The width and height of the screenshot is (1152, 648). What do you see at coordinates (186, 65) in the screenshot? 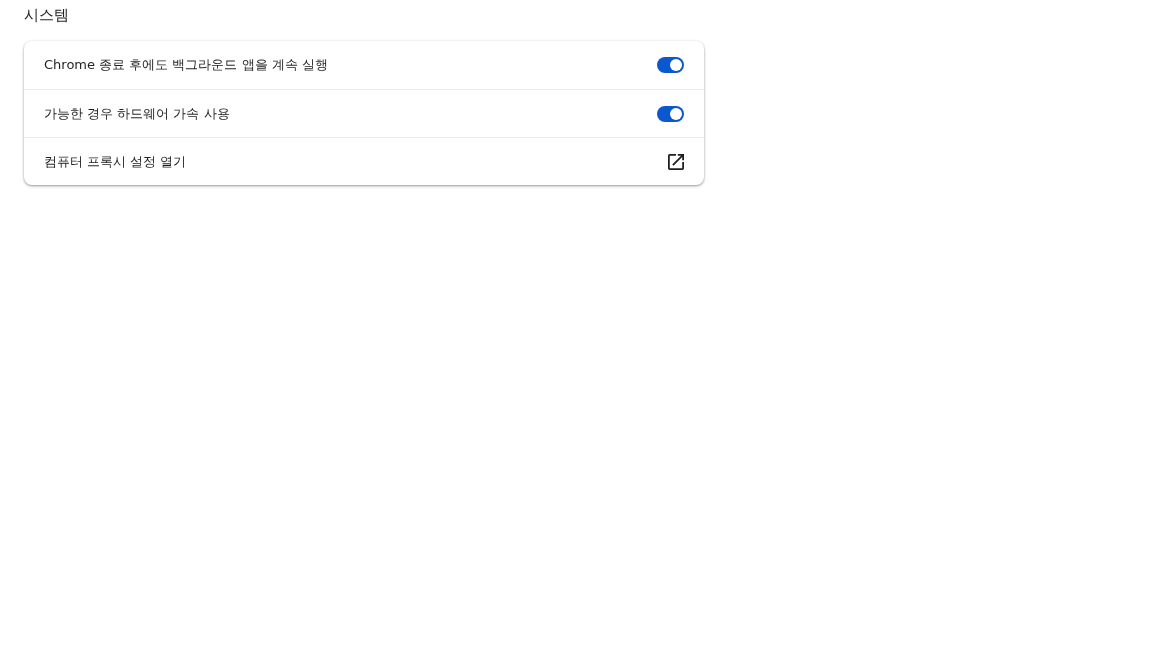
I see `setting-label: Chrome 종료 후에도 백그라운드 앱을 계속 실행` at bounding box center [186, 65].